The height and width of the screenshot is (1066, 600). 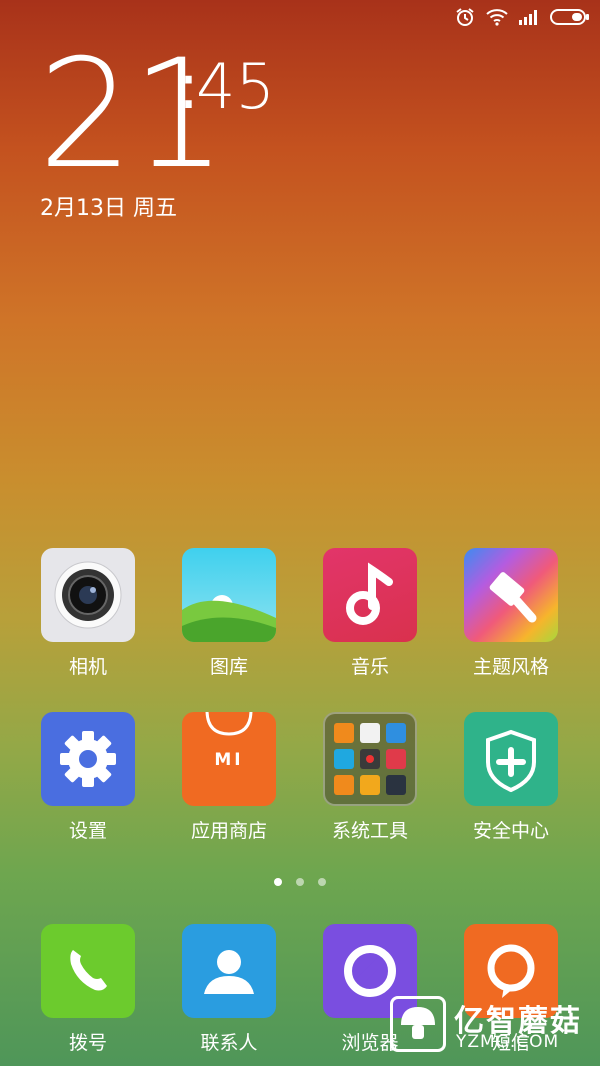 I want to click on app-store: MI 应用商店, so click(x=229, y=777).